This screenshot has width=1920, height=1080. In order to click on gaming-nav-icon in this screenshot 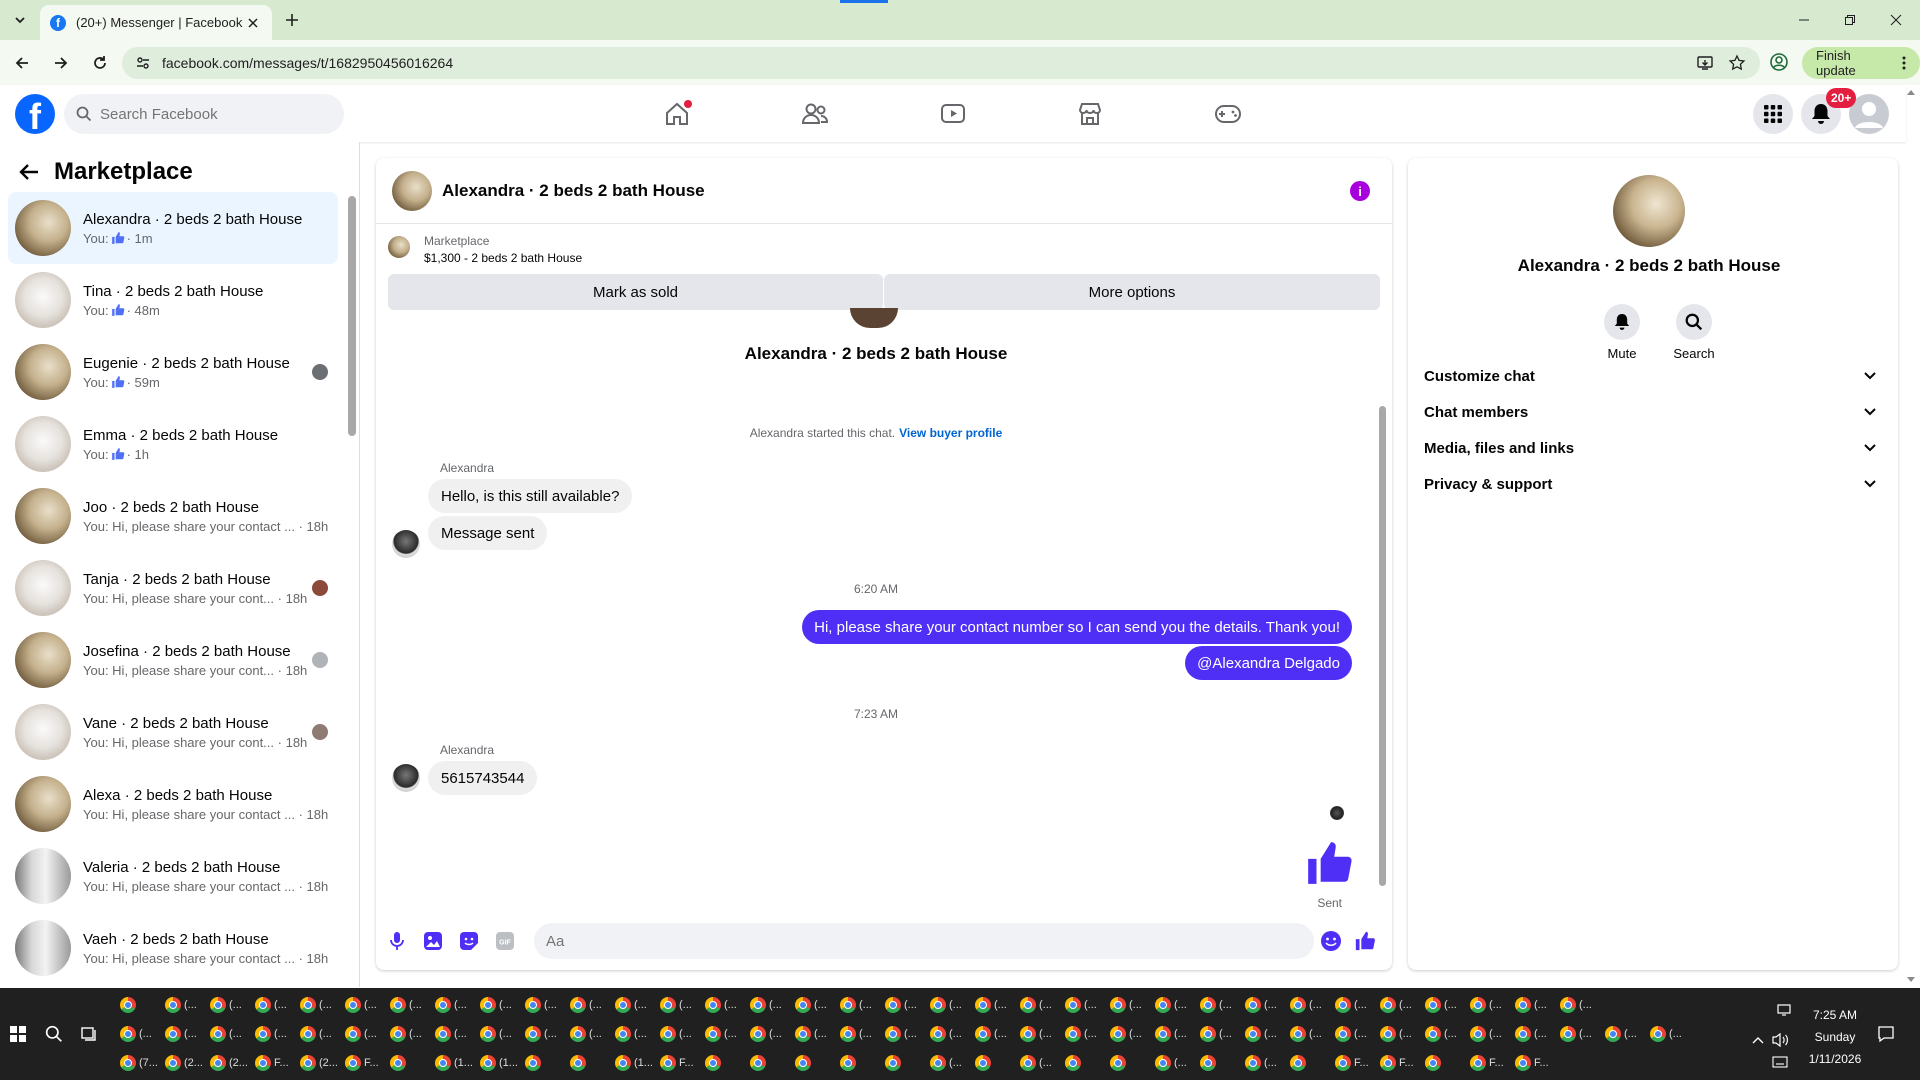, I will do `click(1228, 114)`.